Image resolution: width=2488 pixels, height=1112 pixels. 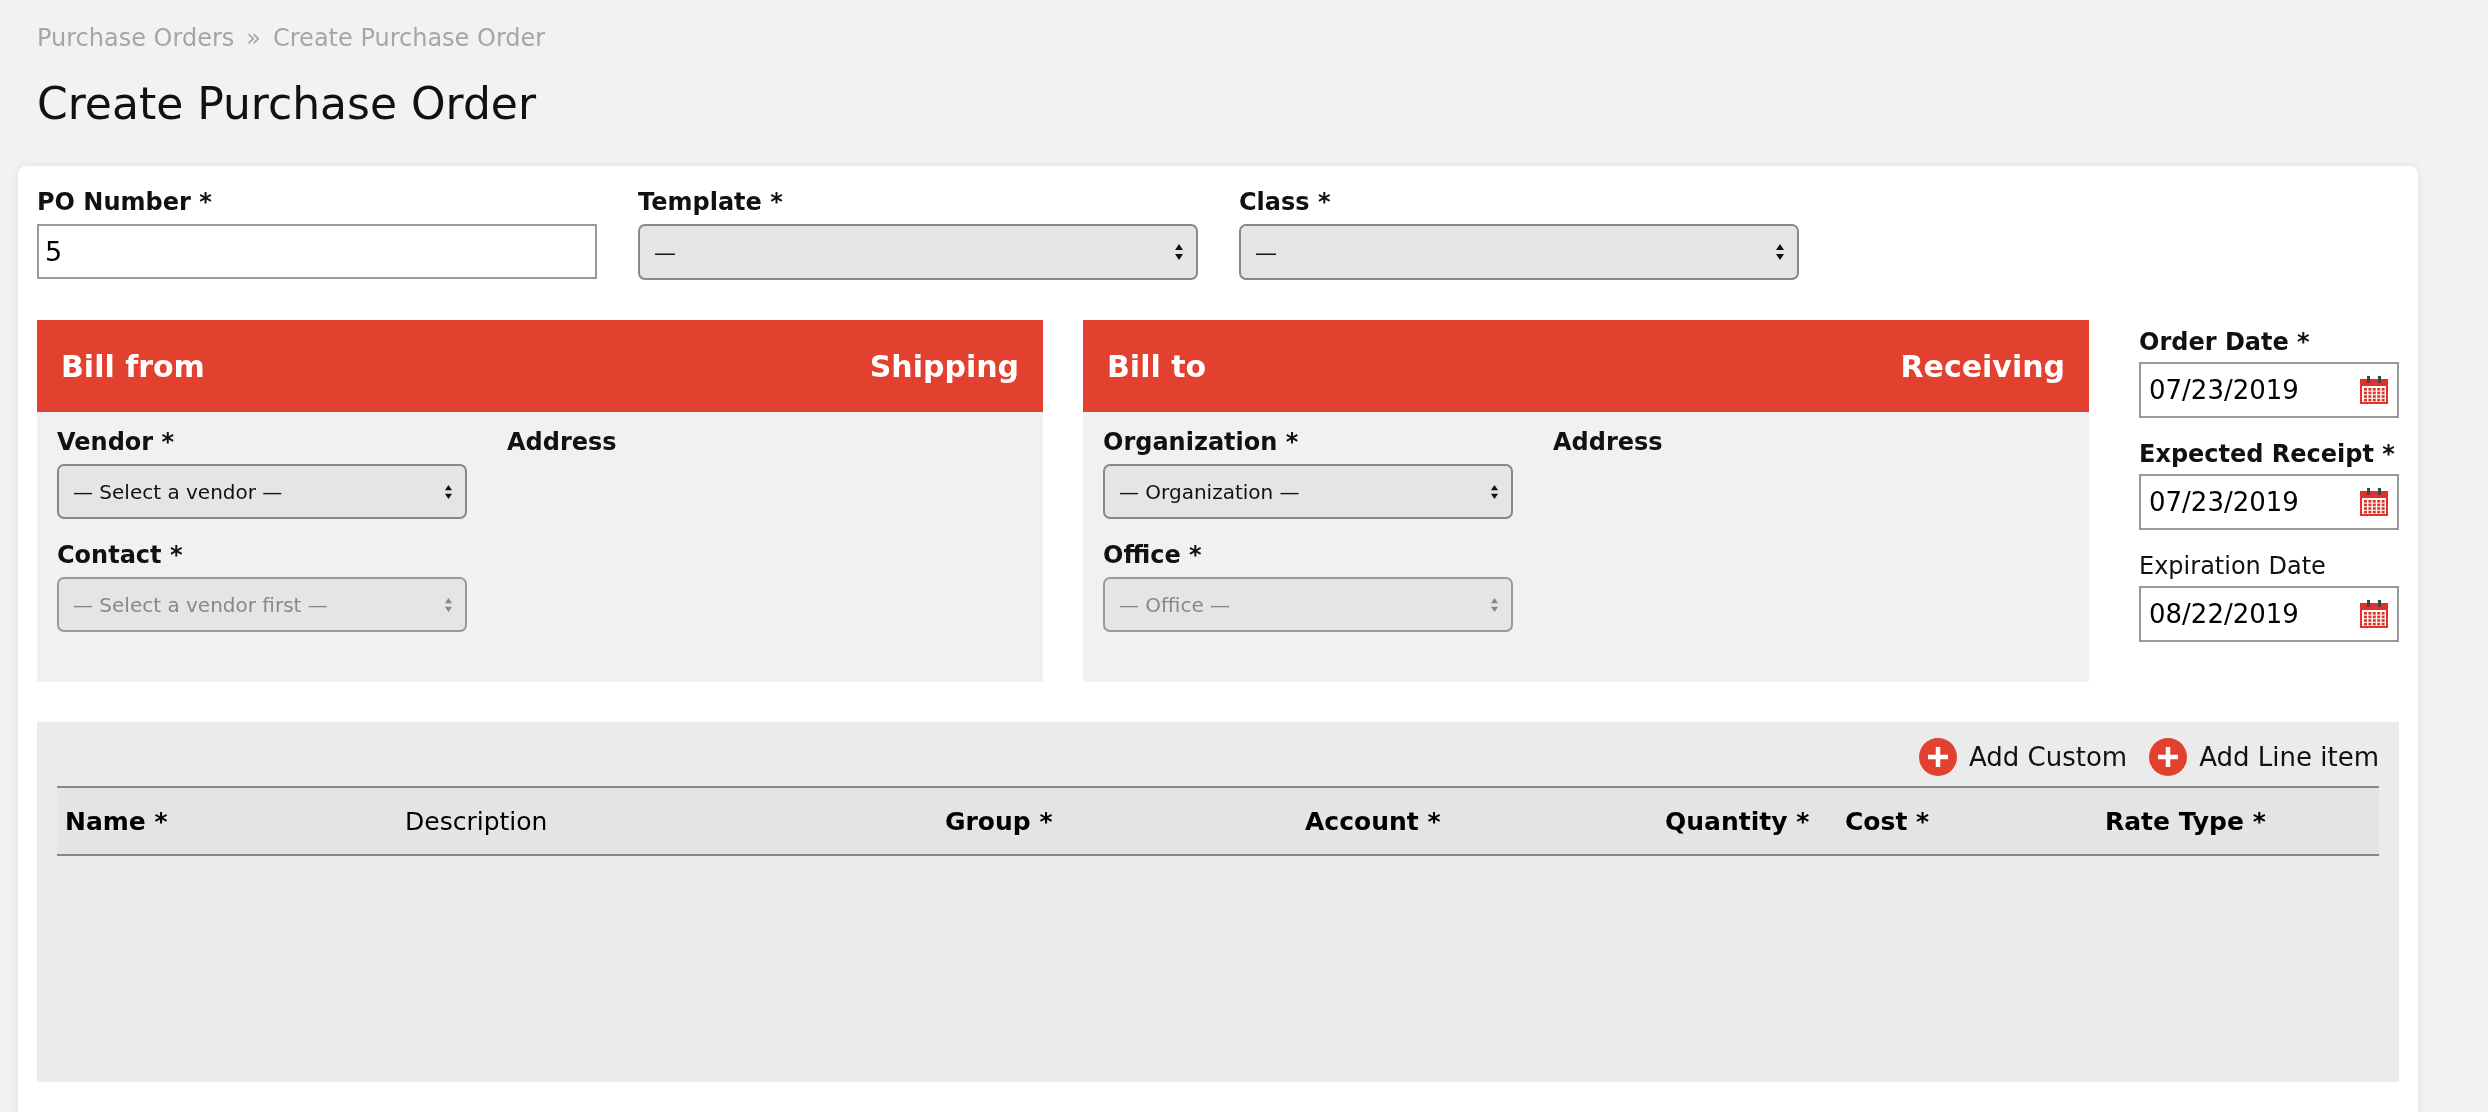 What do you see at coordinates (2185, 821) in the screenshot?
I see `column-header: Rate Type *` at bounding box center [2185, 821].